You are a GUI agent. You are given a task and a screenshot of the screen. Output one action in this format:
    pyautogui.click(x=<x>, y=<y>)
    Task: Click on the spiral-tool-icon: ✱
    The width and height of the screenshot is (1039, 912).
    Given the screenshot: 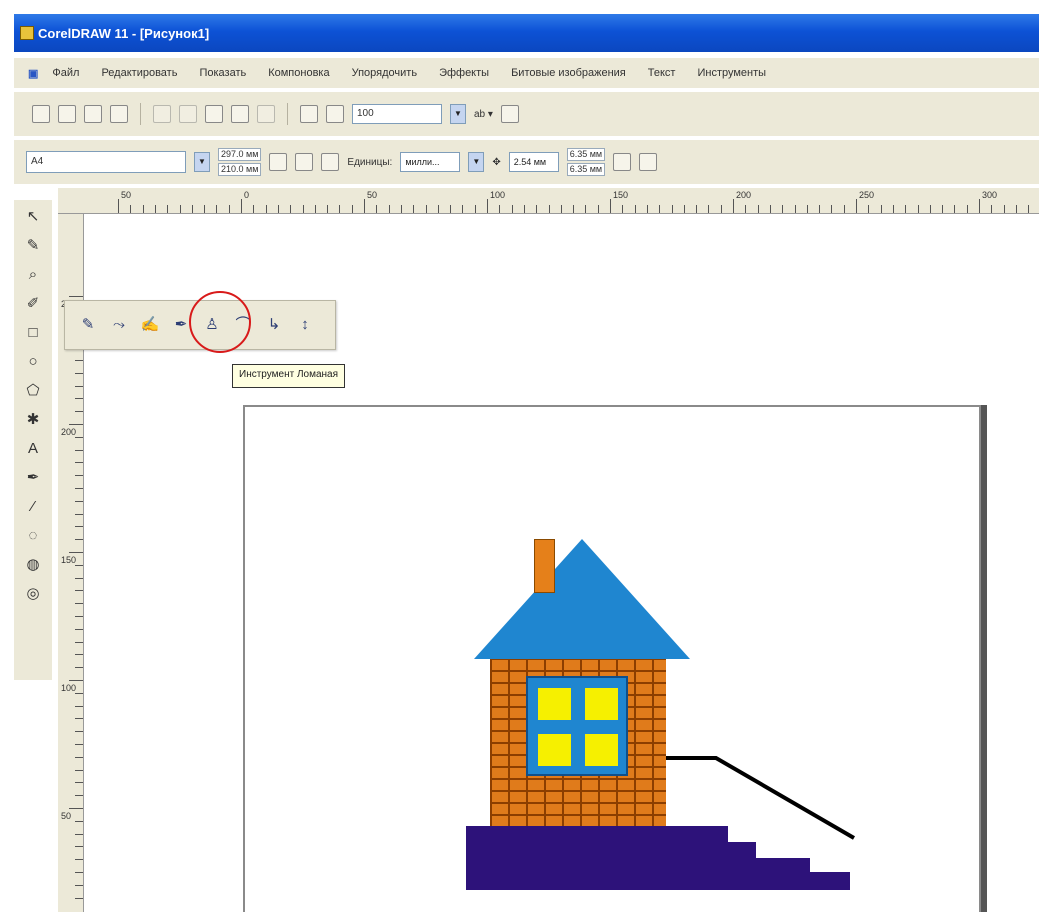 What is the action you would take?
    pyautogui.click(x=33, y=420)
    